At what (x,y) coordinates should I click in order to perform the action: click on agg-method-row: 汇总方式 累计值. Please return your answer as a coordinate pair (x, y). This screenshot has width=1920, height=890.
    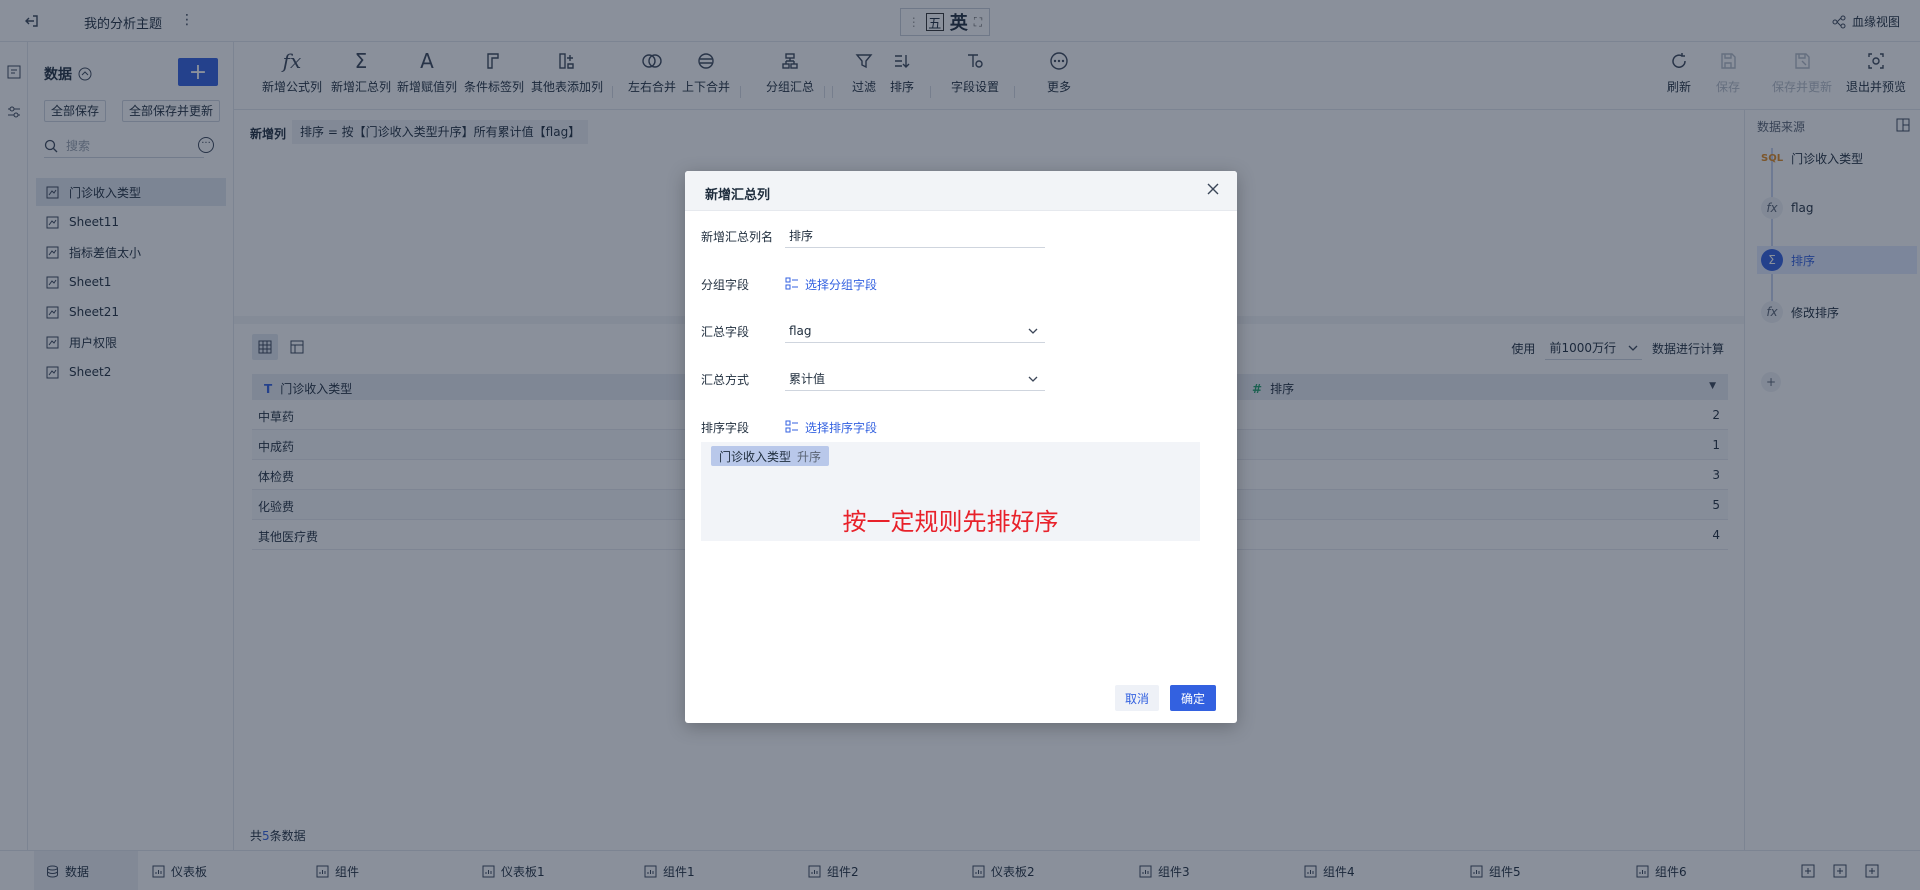
    Looking at the image, I should click on (873, 379).